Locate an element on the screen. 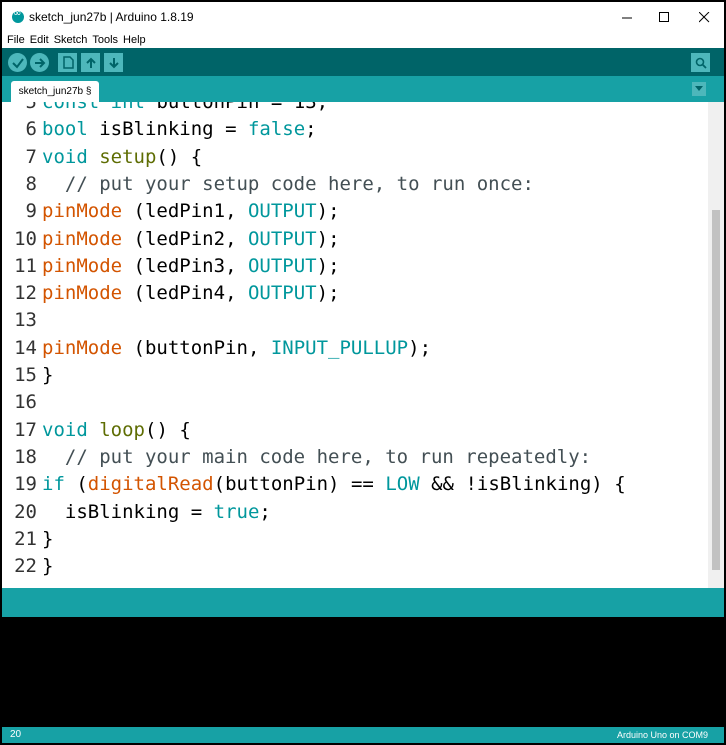  menu-file: File is located at coordinates (16, 40).